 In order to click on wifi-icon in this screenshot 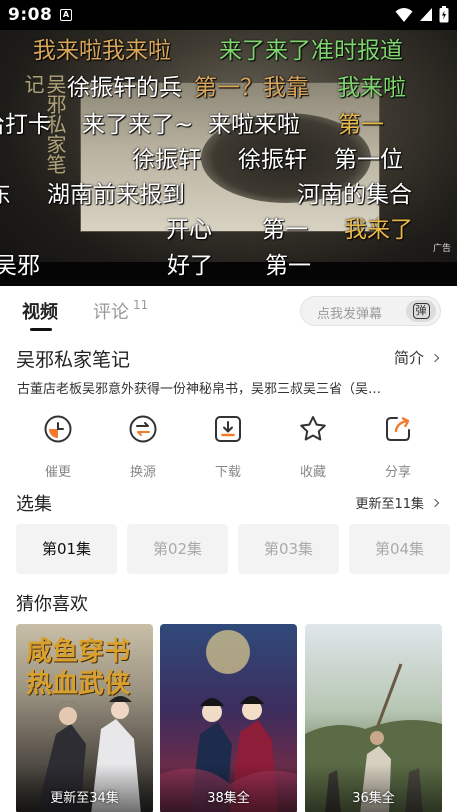, I will do `click(404, 14)`.